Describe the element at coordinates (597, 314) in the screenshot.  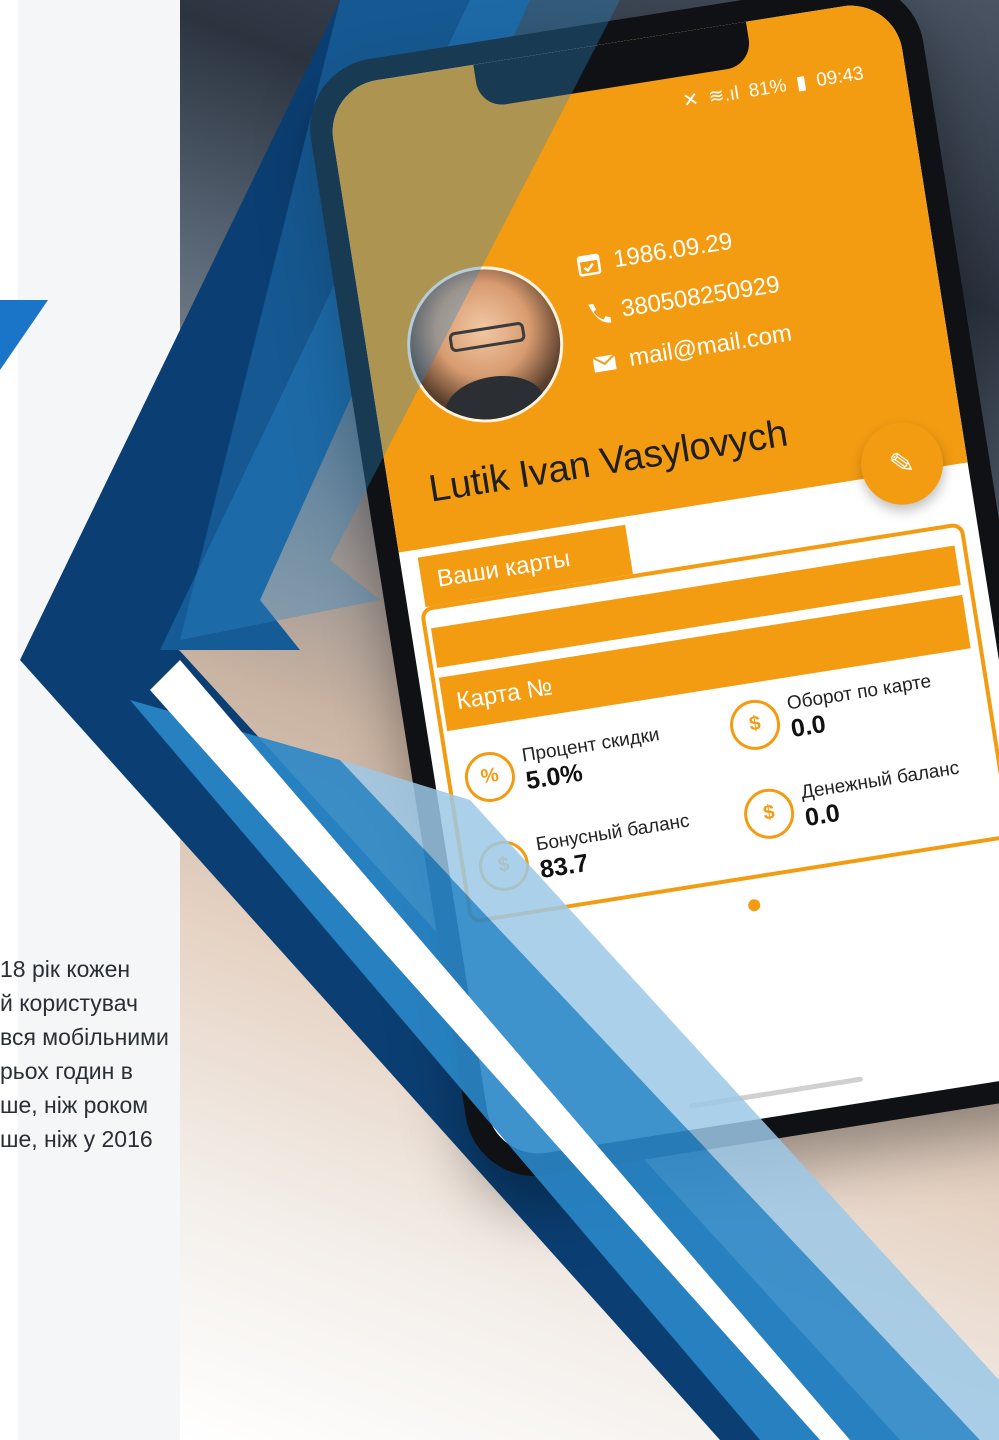
I see `phone-icon` at that location.